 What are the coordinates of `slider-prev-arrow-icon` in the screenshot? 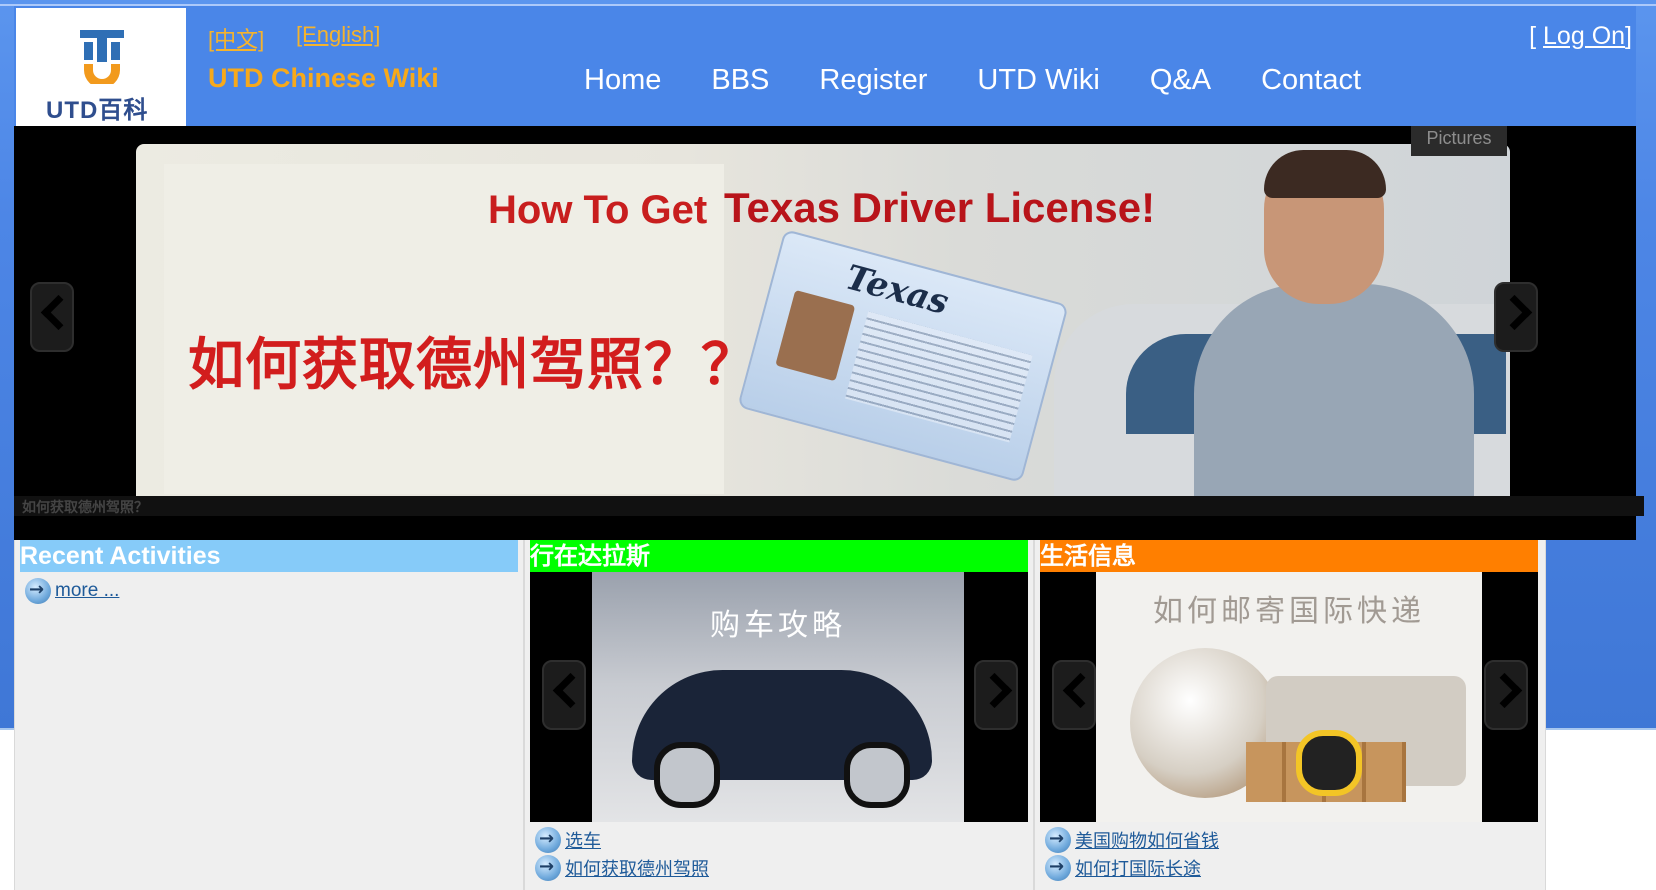 It's located at (52, 317).